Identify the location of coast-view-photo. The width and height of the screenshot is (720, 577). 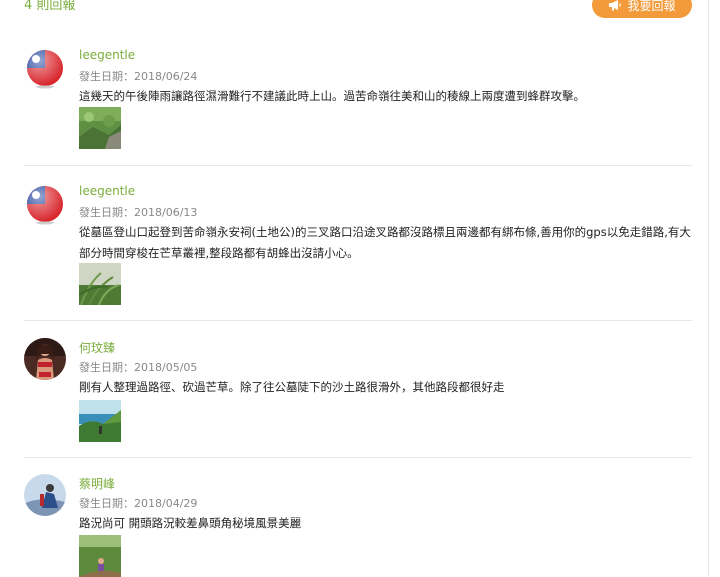
(100, 421).